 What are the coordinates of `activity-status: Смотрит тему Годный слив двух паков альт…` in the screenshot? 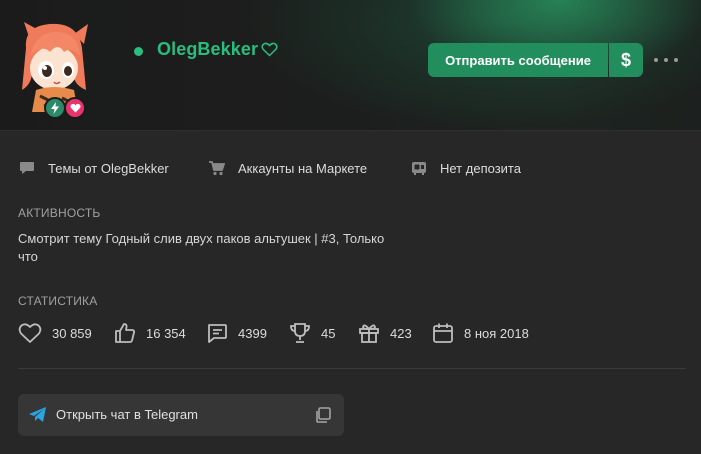 It's located at (218, 248).